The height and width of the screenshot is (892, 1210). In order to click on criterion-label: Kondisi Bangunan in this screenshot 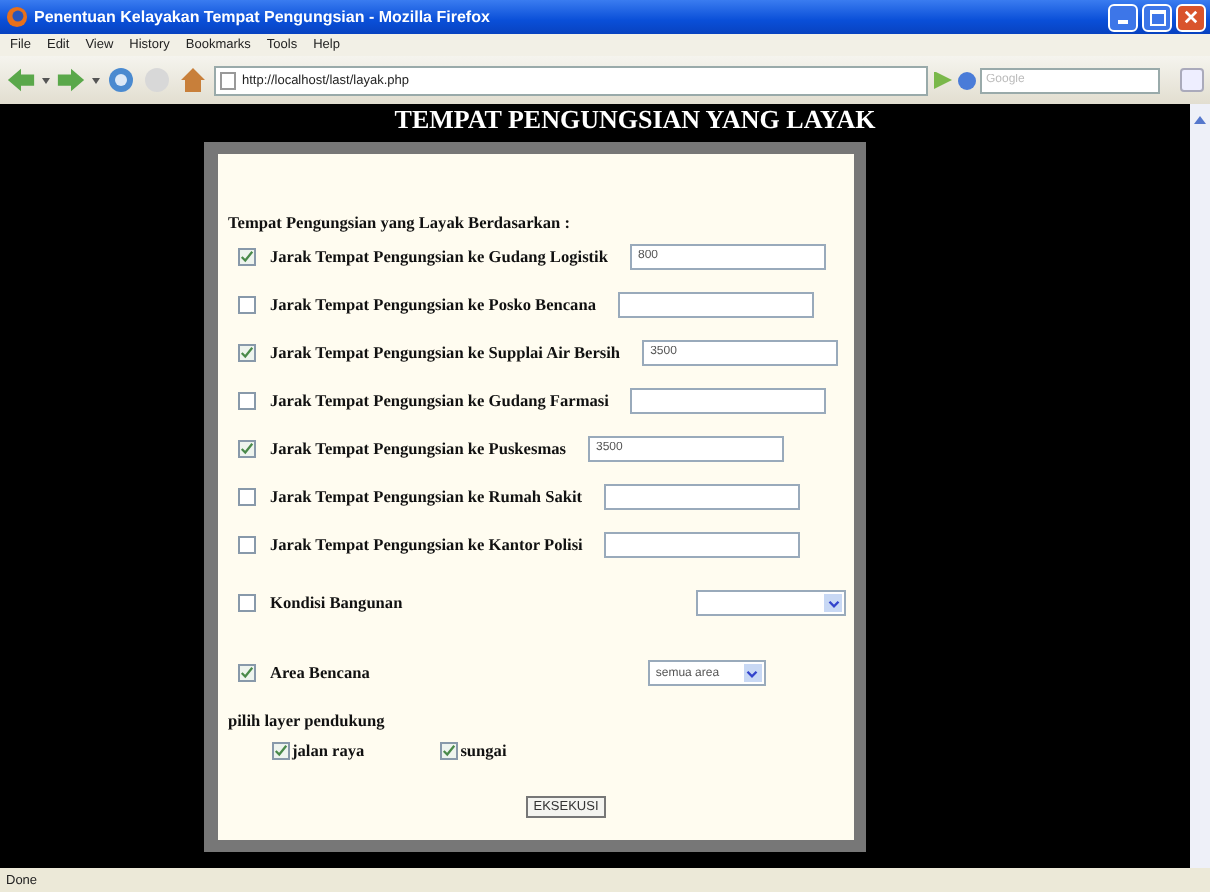, I will do `click(336, 603)`.